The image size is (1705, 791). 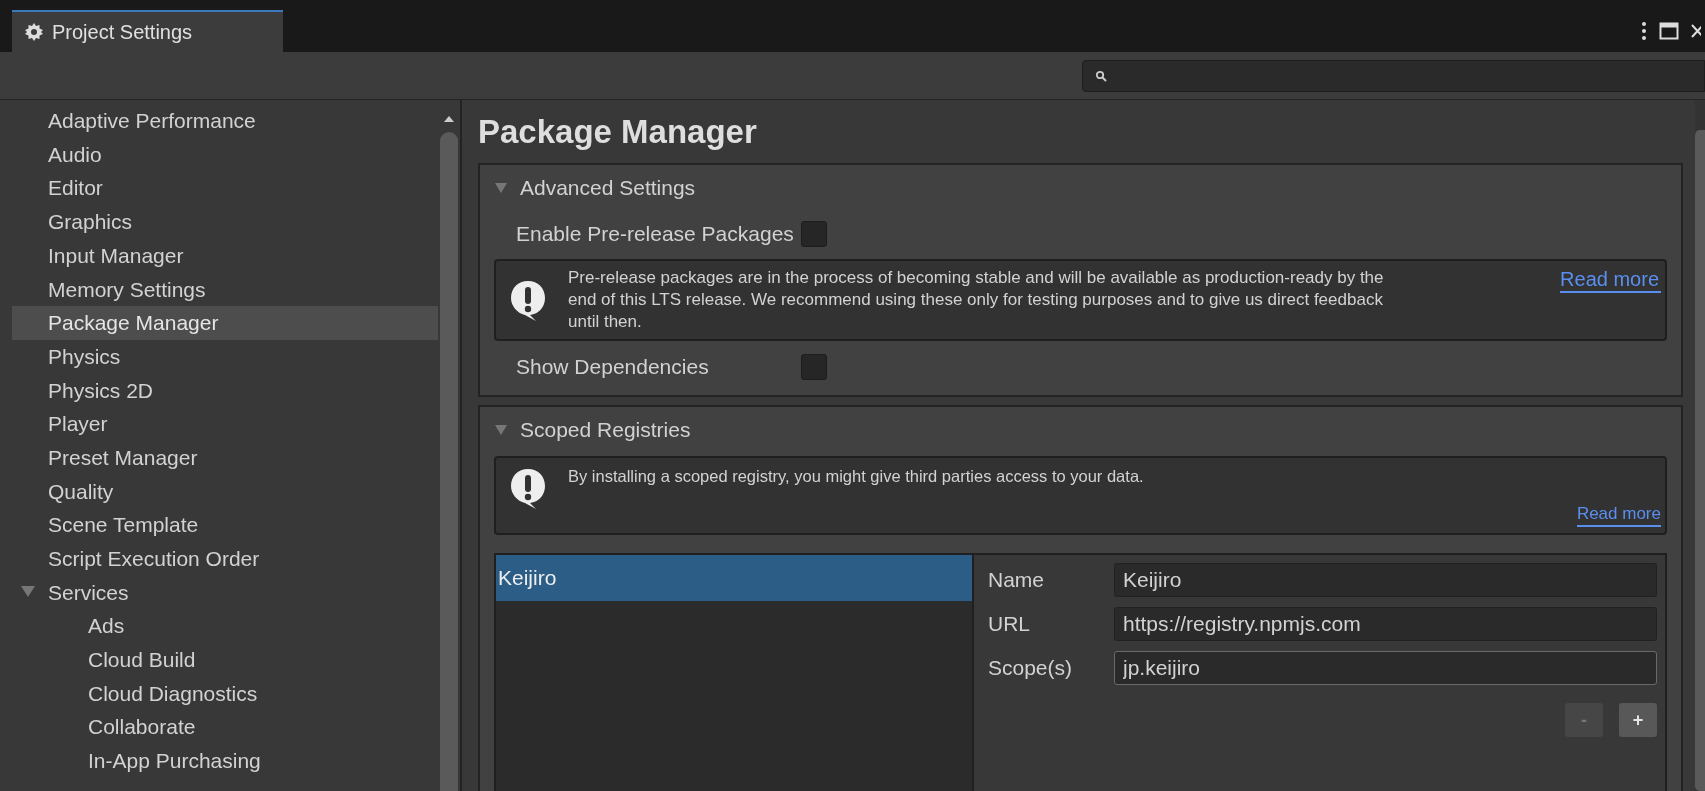 I want to click on sidebar-item: Player, so click(x=225, y=424).